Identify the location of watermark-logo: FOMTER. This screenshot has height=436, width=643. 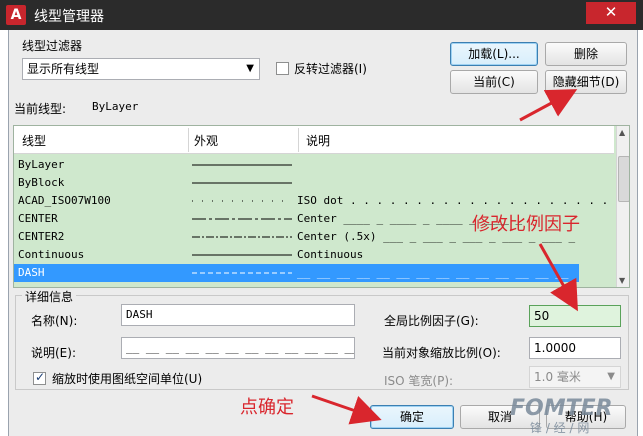
(561, 408).